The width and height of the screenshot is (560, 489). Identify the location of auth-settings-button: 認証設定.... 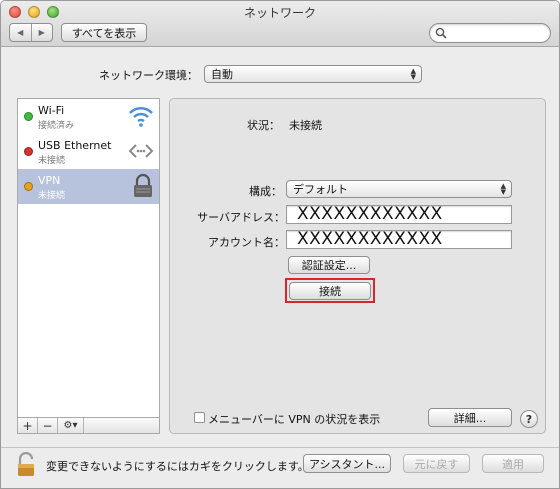
(329, 265).